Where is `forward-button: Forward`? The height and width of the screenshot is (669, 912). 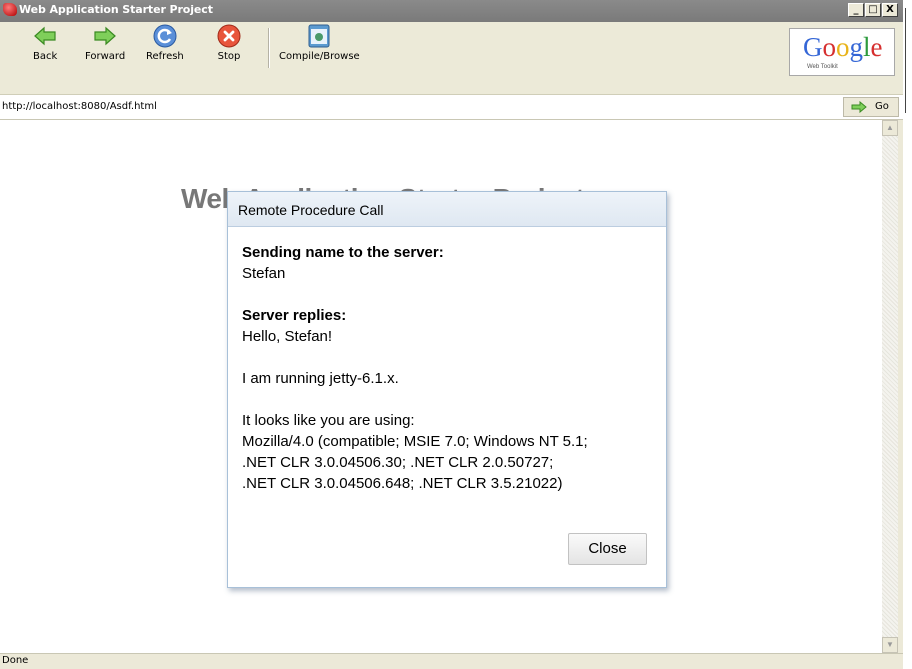 forward-button: Forward is located at coordinates (105, 43).